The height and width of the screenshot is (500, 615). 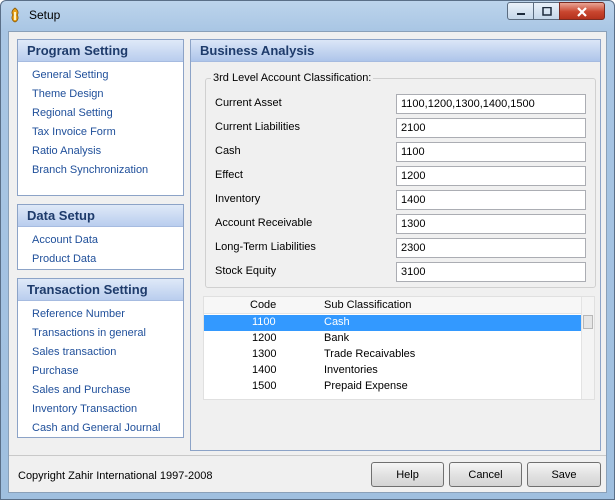 What do you see at coordinates (491, 128) in the screenshot?
I see `current-liabilities-input` at bounding box center [491, 128].